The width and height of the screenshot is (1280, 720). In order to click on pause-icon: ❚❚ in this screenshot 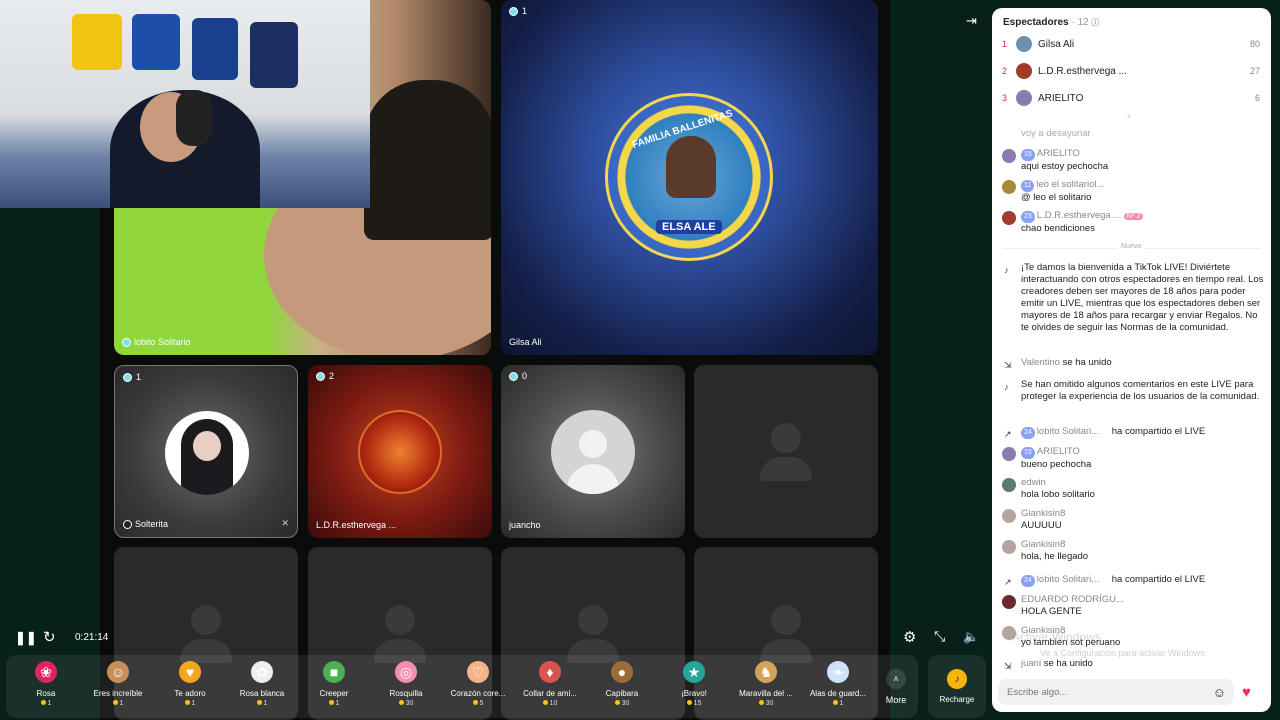, I will do `click(26, 638)`.